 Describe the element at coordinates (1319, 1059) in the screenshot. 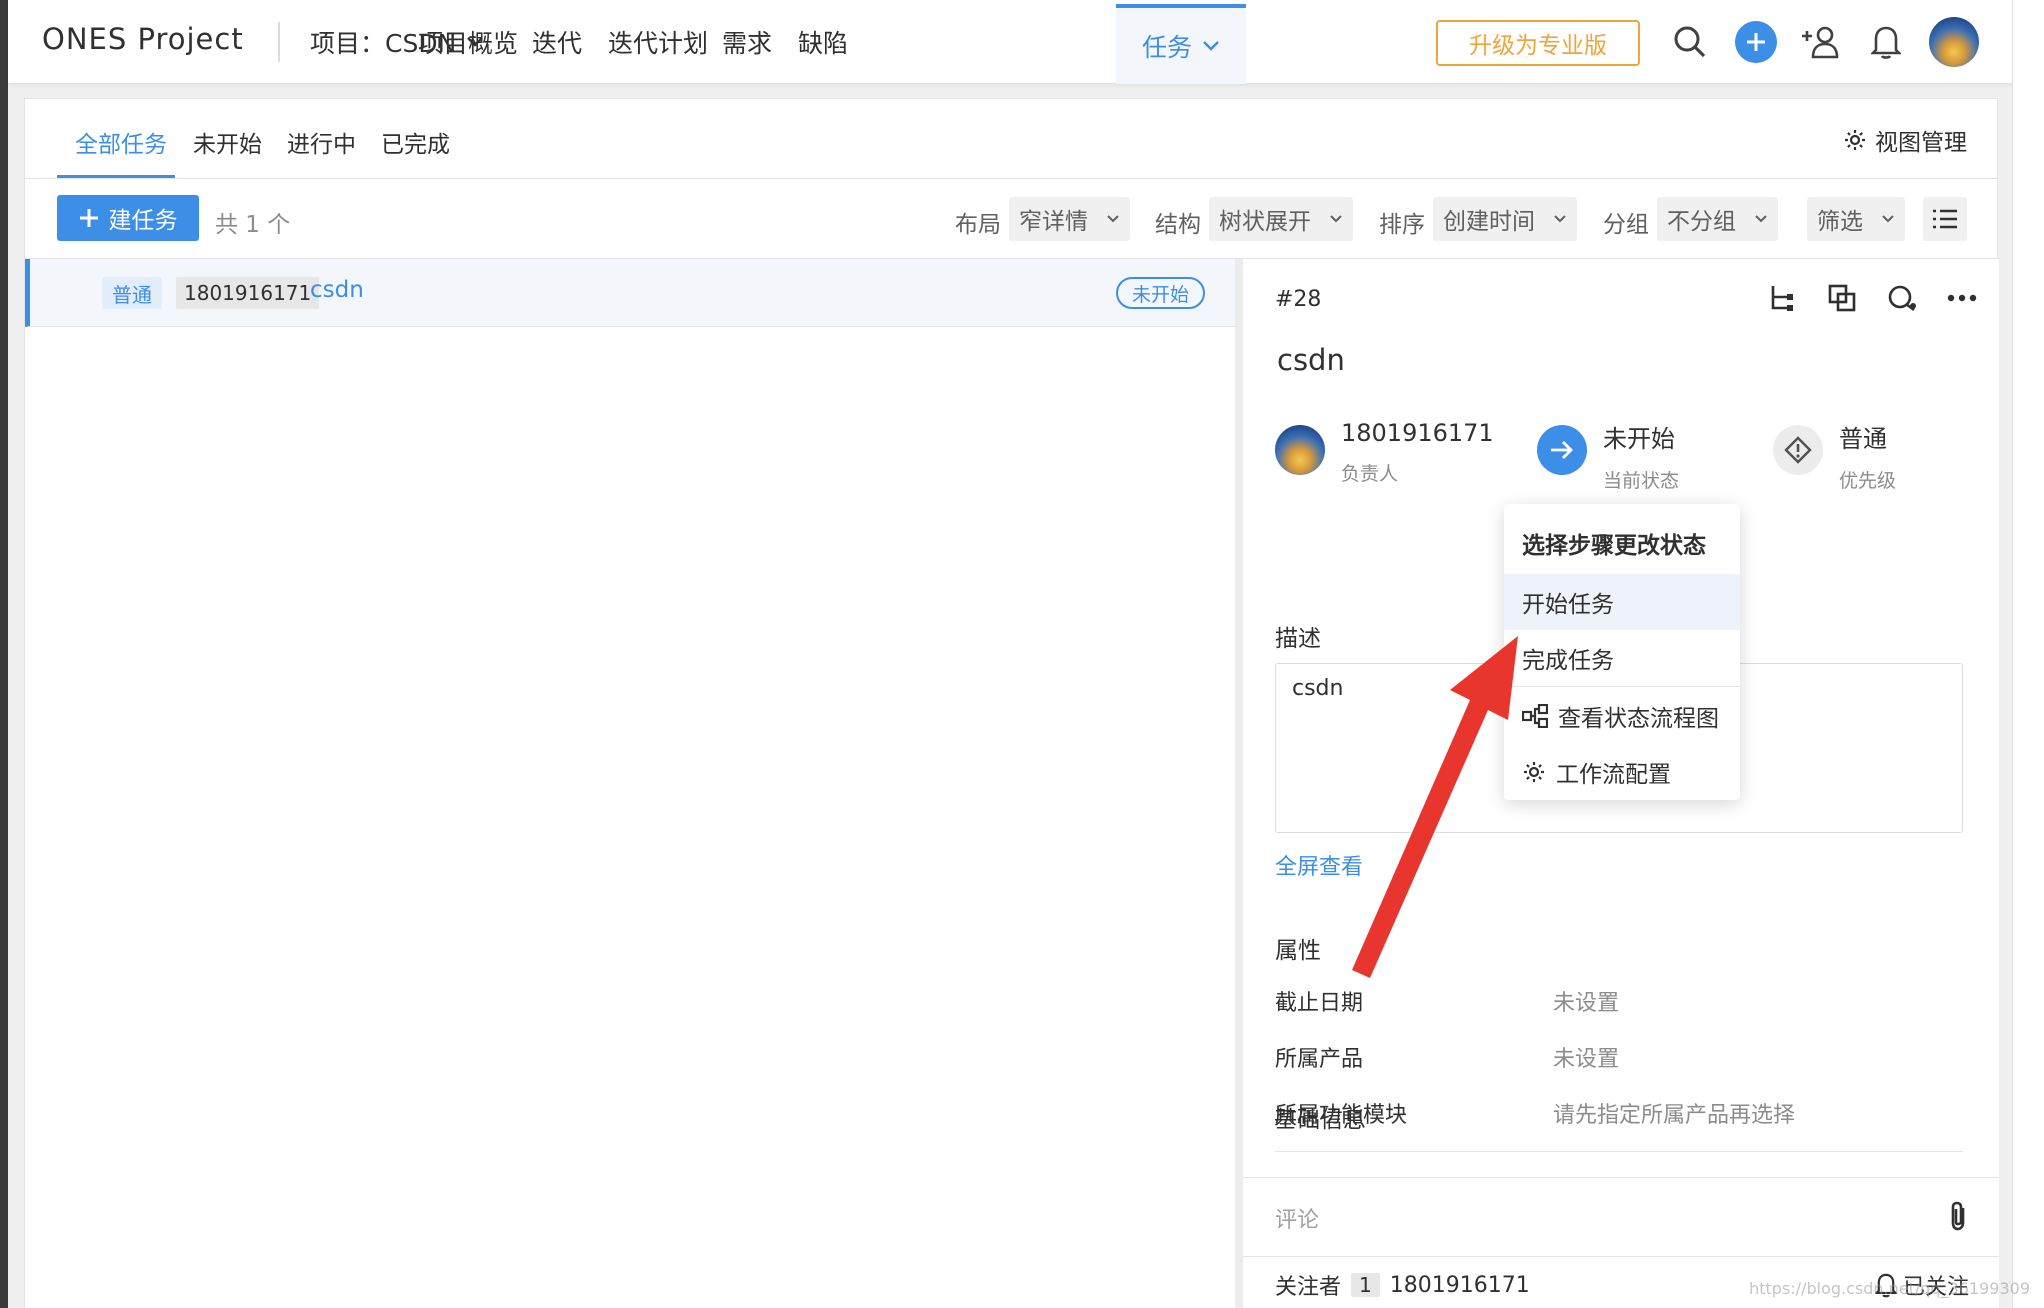

I see `product-label: 所属产品` at that location.